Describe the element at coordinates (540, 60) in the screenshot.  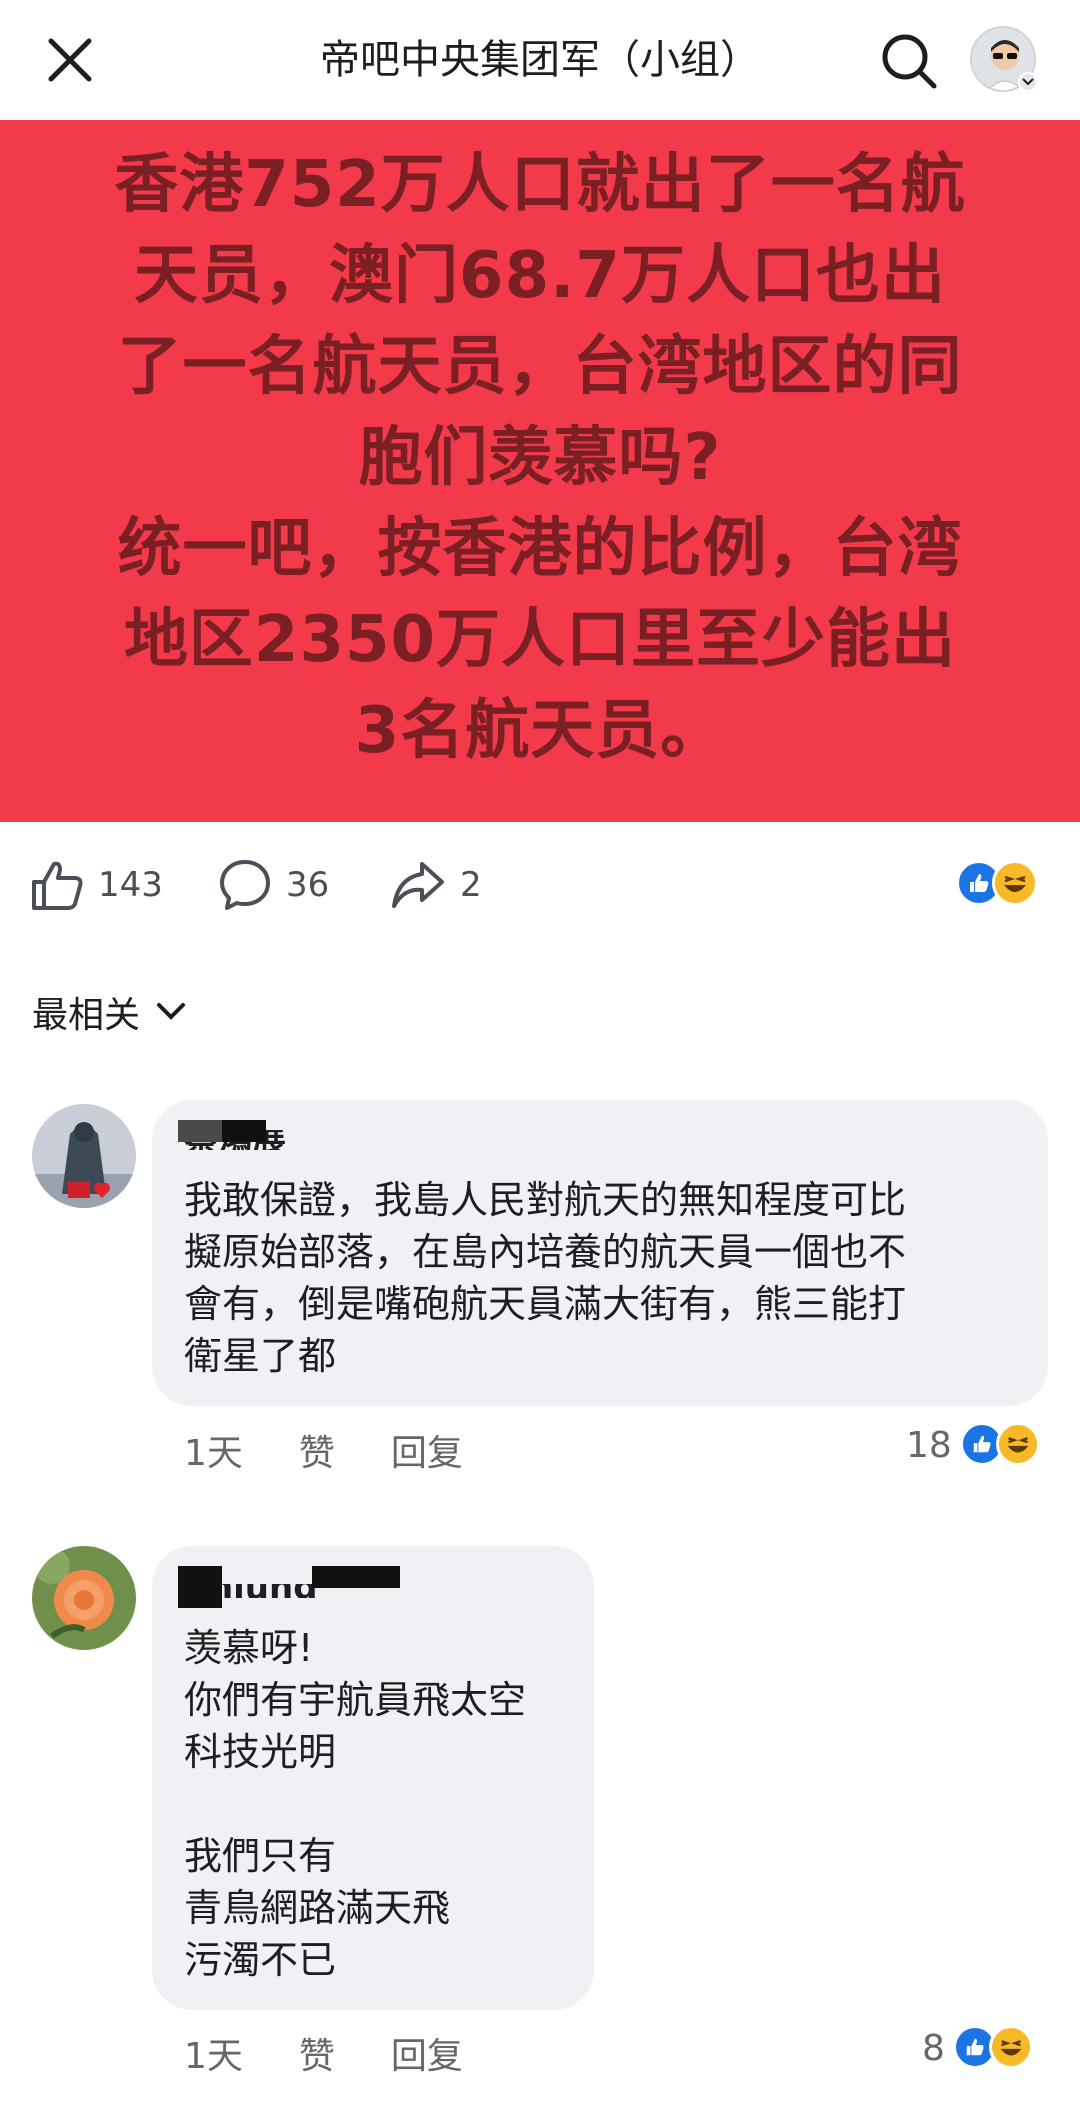
I see `top-bar: 帝吧中央集团军（小组）` at that location.